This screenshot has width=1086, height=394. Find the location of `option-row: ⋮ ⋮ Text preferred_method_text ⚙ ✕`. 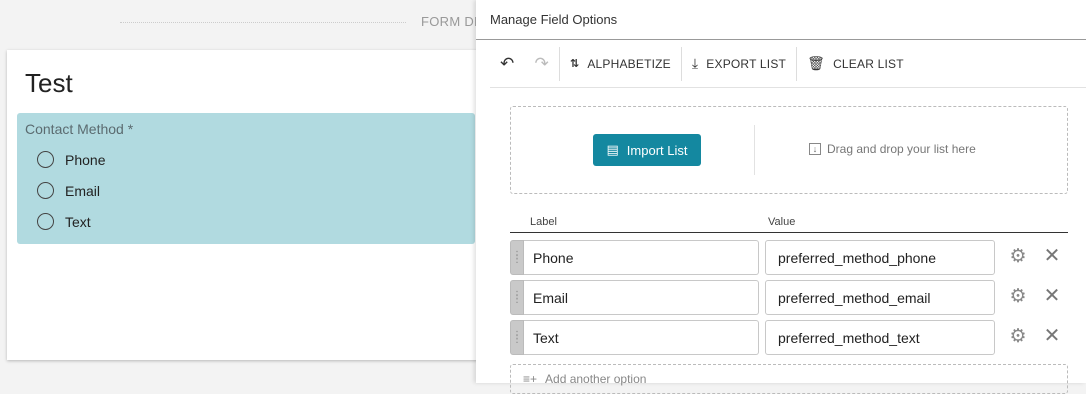

option-row: ⋮ ⋮ Text preferred_method_text ⚙ ✕ is located at coordinates (790, 338).